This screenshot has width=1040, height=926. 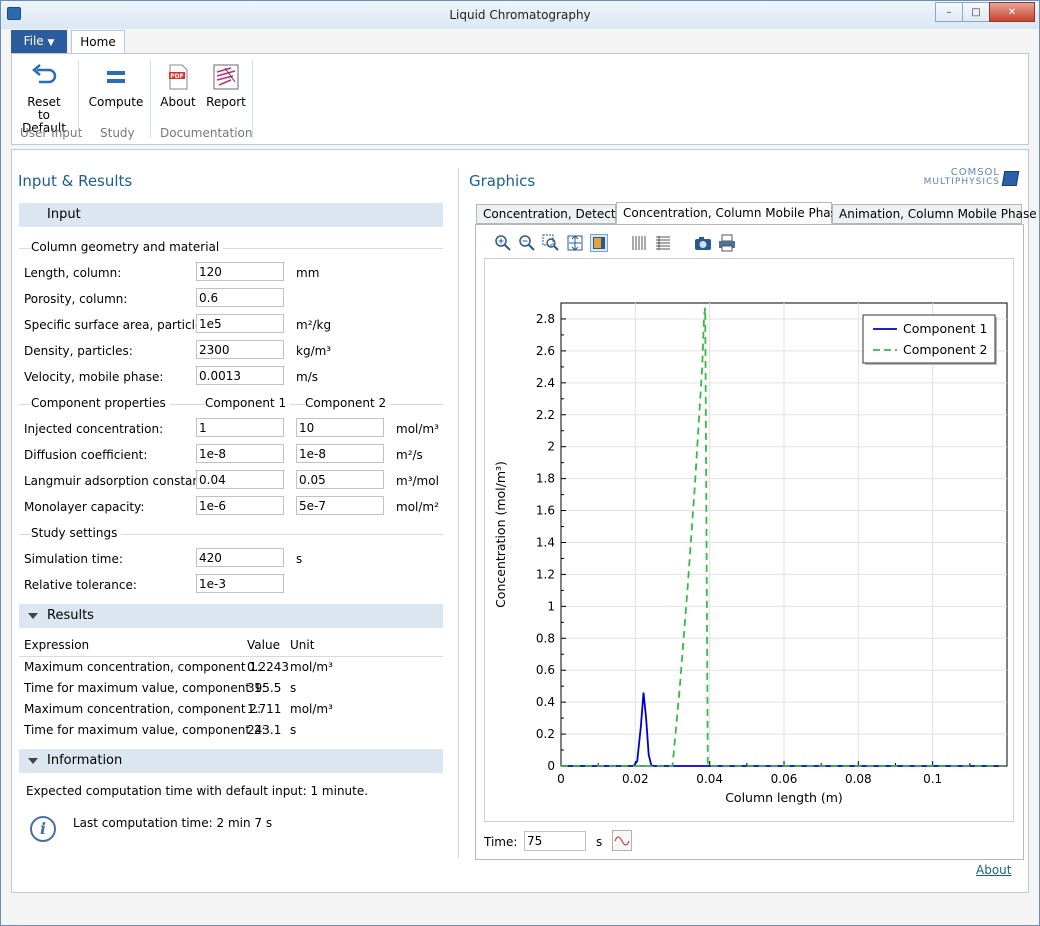 What do you see at coordinates (635, 779) in the screenshot?
I see `x-tick-label: 0.02` at bounding box center [635, 779].